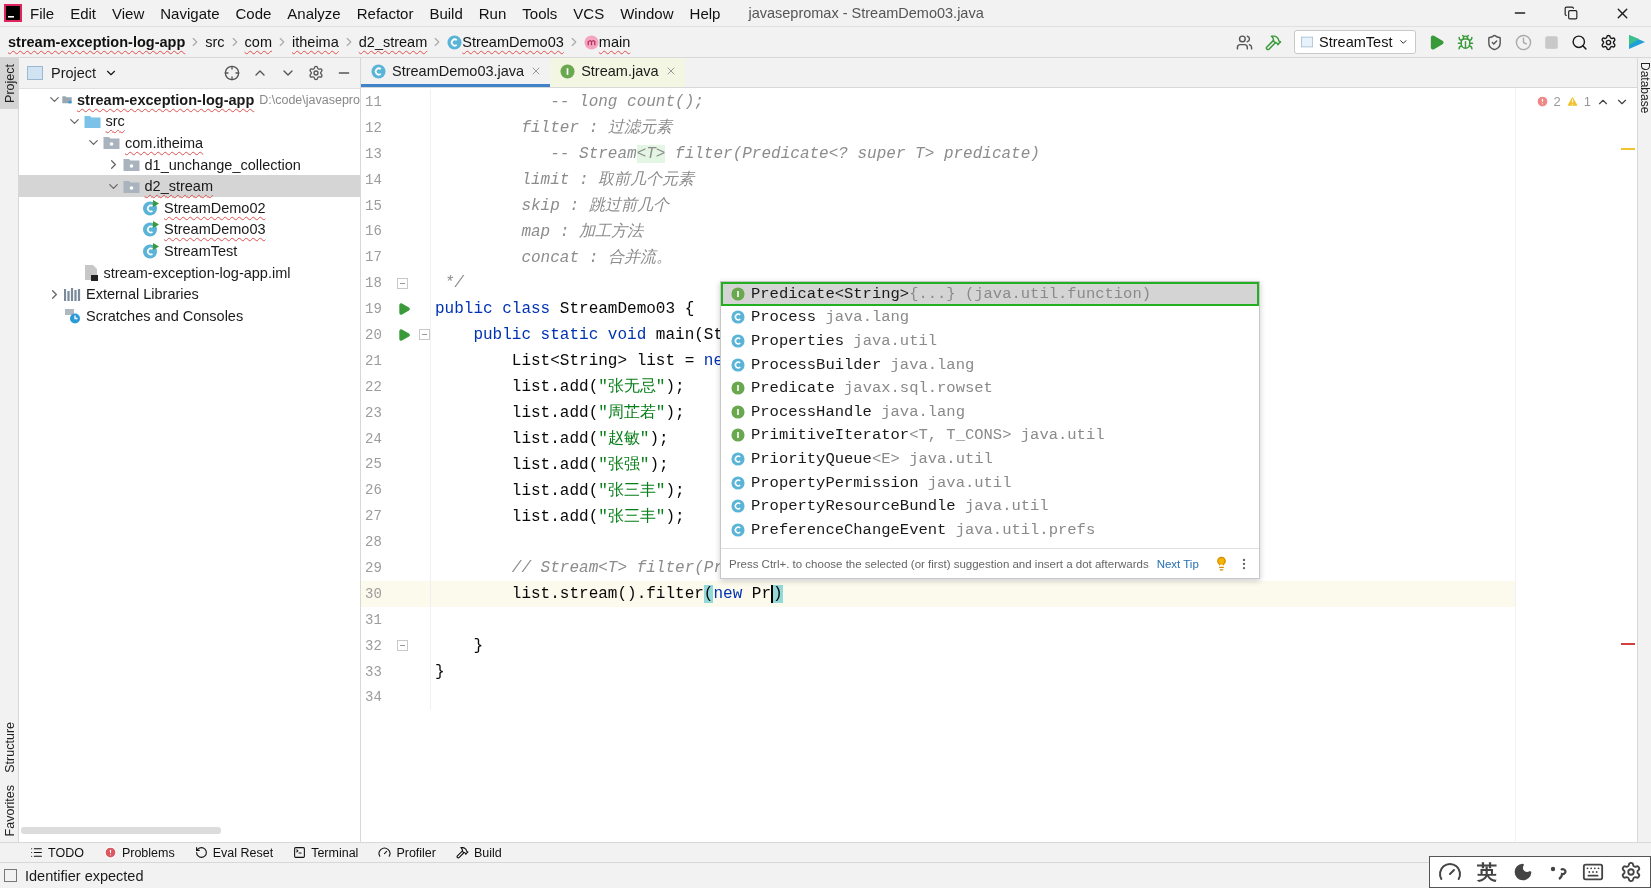  I want to click on line-number: 16, so click(373, 231).